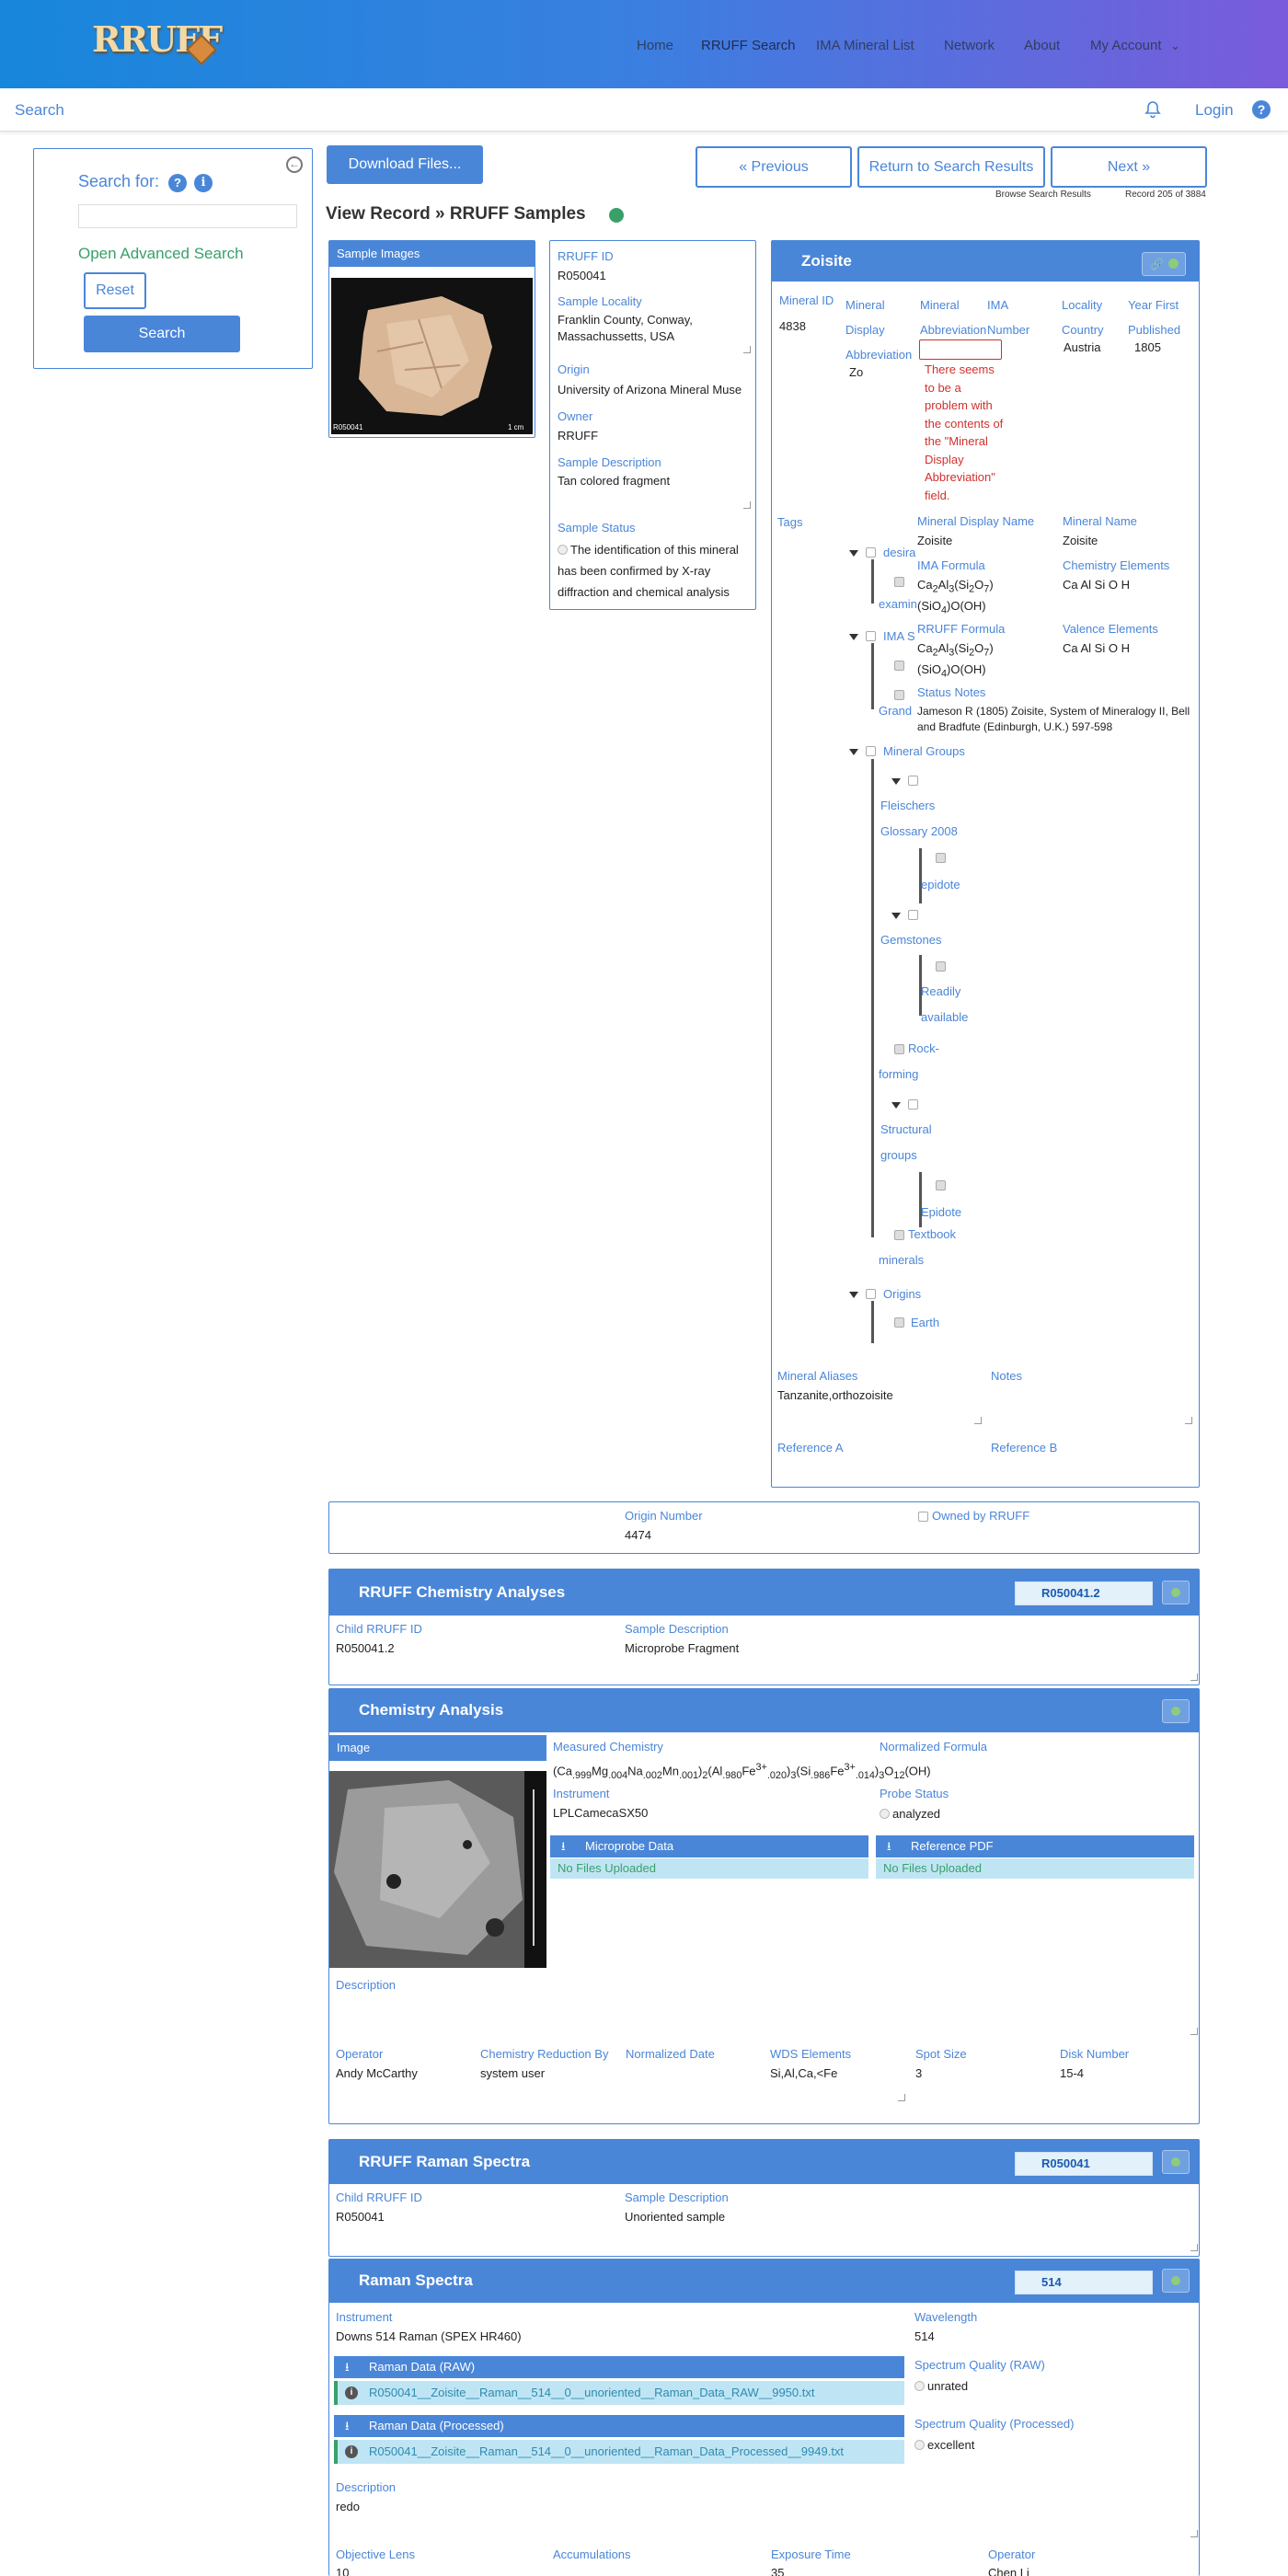 The image size is (1288, 2576). What do you see at coordinates (1214, 110) in the screenshot?
I see `login-link: Login` at bounding box center [1214, 110].